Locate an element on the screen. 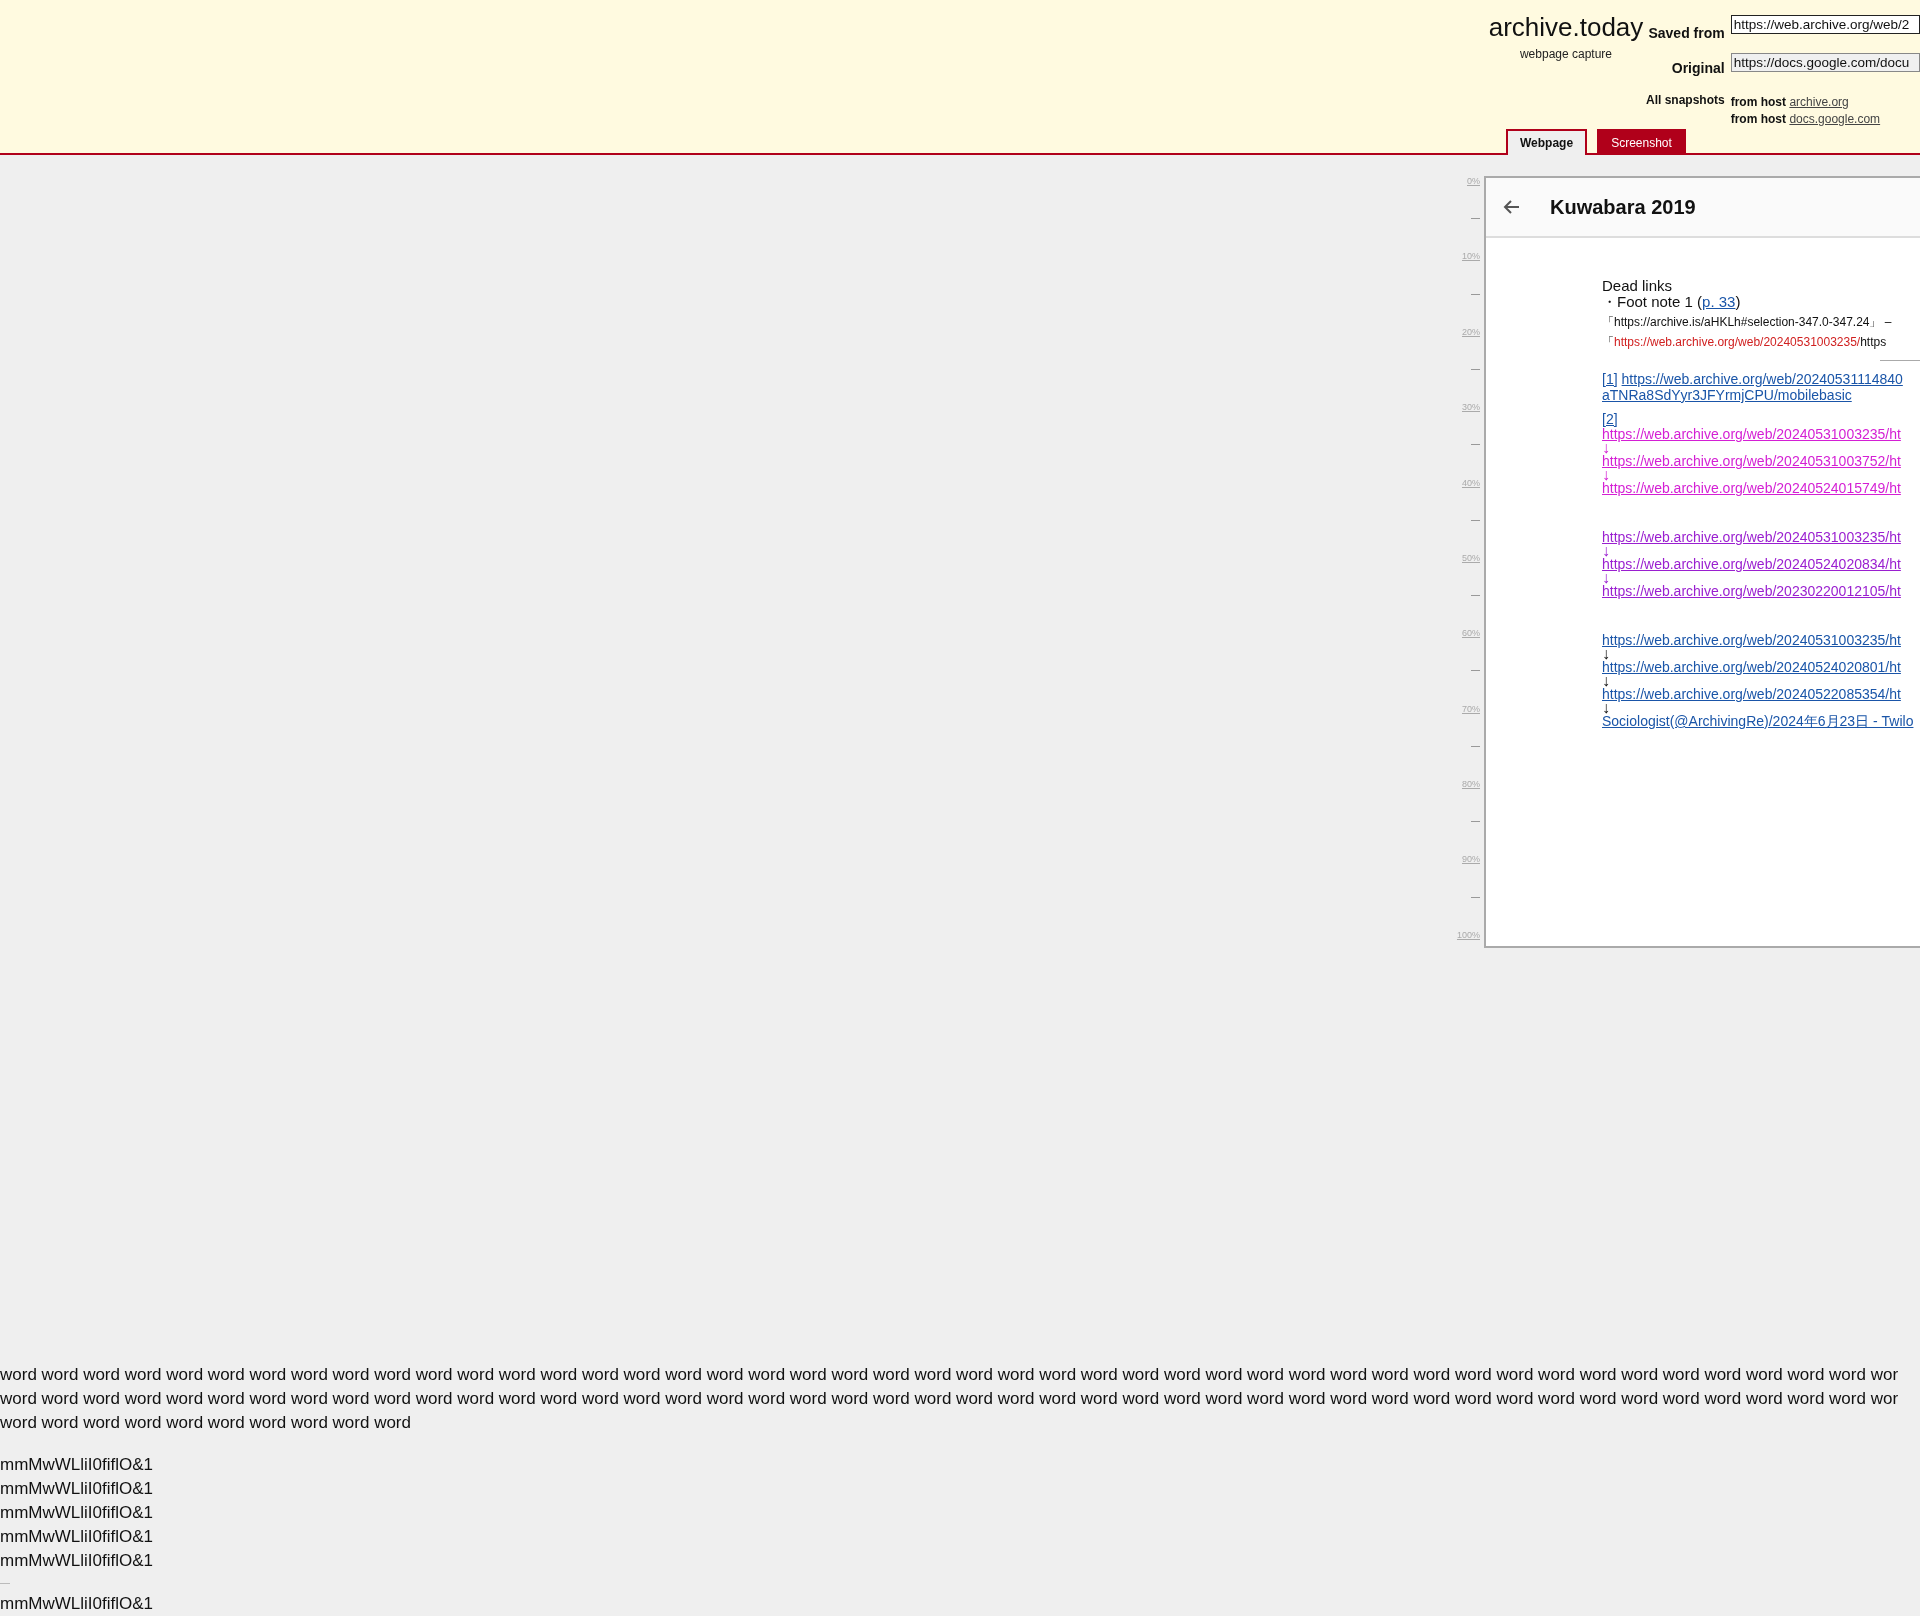  original-label: Original is located at coordinates (1697, 68).